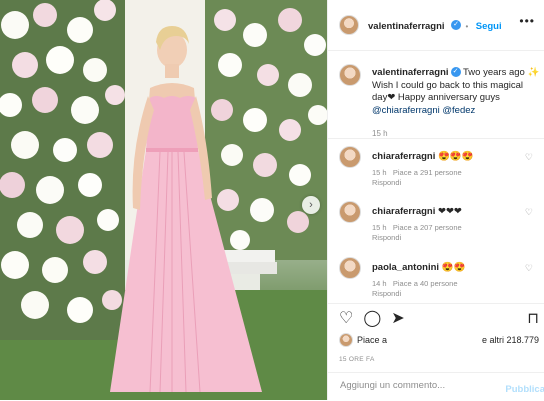 This screenshot has width=544, height=401. What do you see at coordinates (406, 110) in the screenshot?
I see `mention-link: @chiaraferragni` at bounding box center [406, 110].